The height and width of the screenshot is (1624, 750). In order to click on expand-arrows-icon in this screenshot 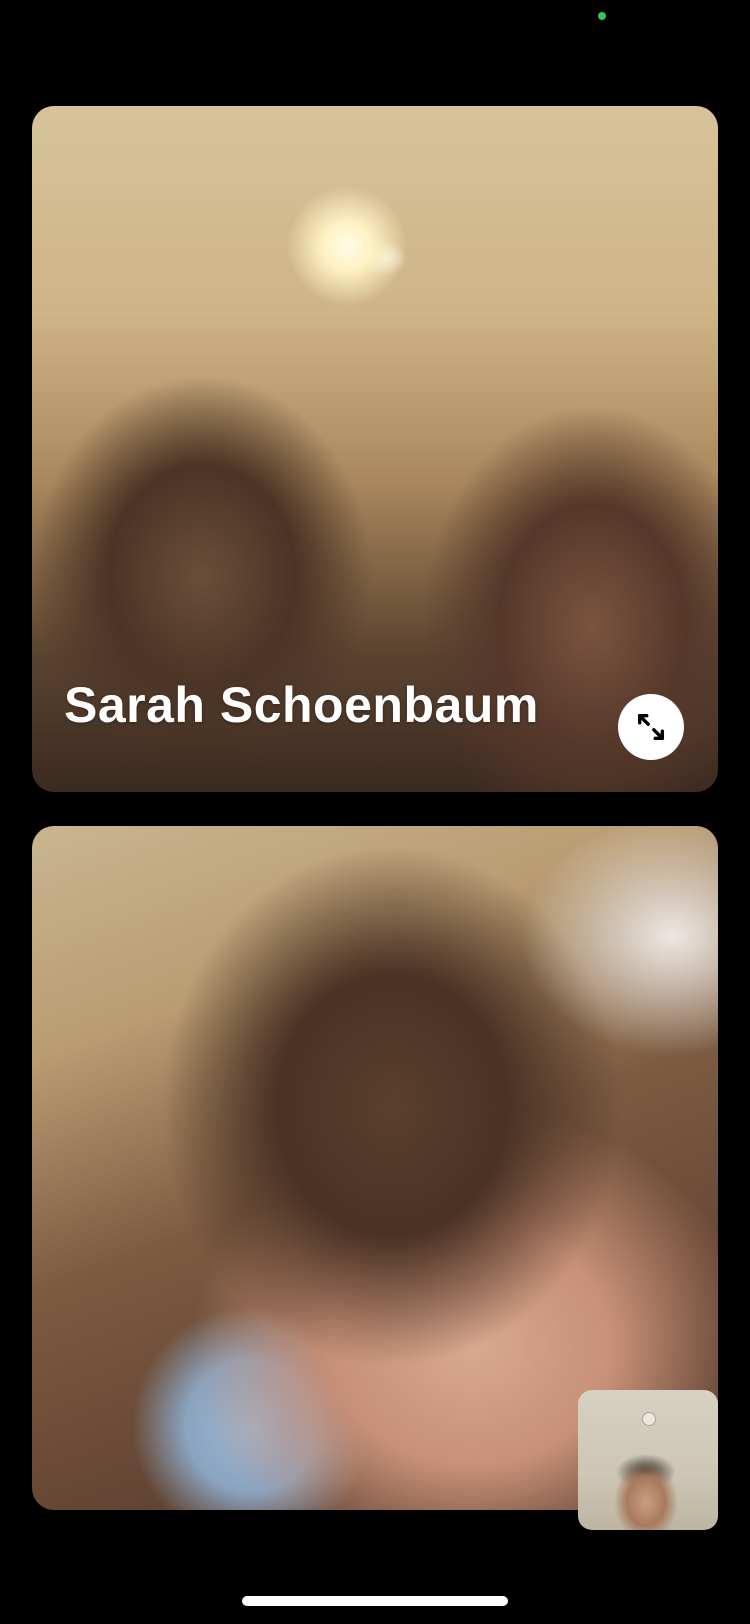, I will do `click(651, 727)`.